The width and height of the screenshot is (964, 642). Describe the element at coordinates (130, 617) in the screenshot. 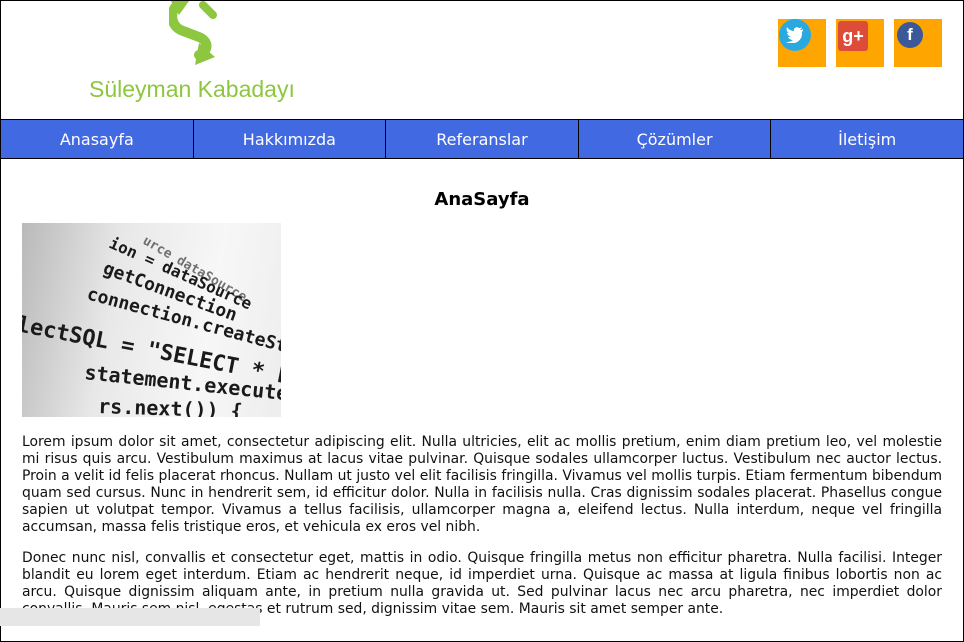

I see `horizontal-scrollbar` at that location.